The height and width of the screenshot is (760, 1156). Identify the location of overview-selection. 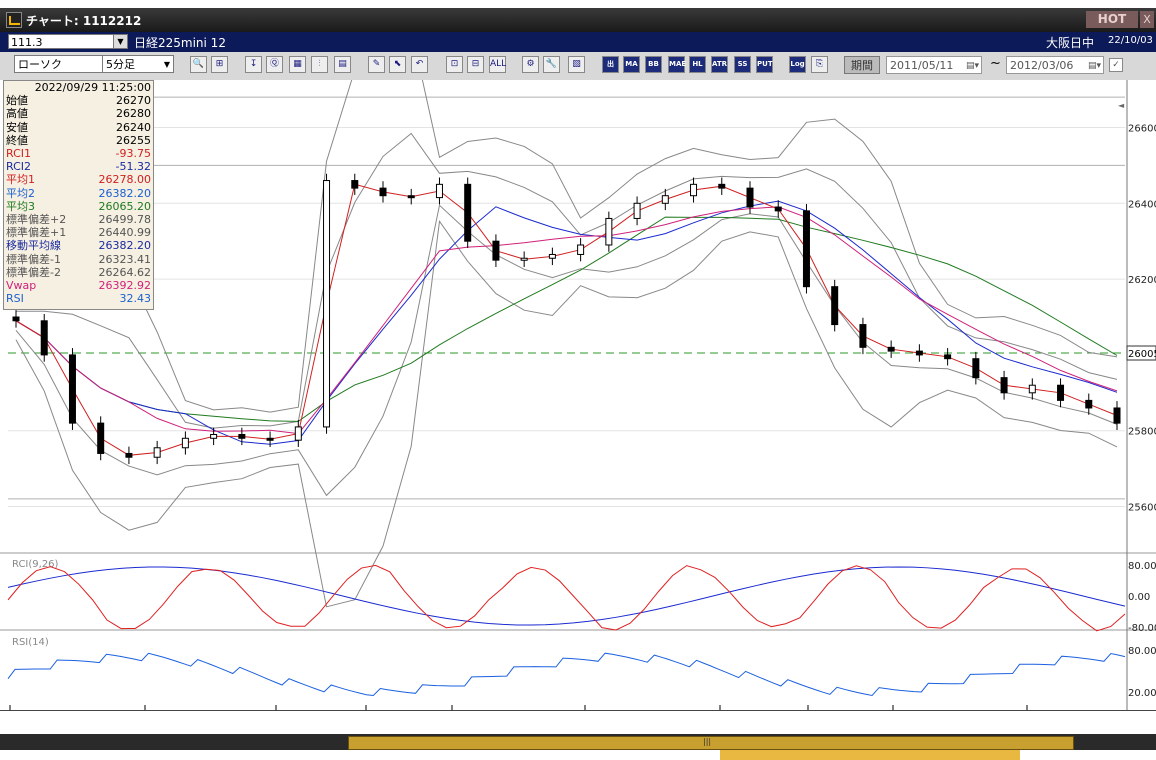
(870, 755).